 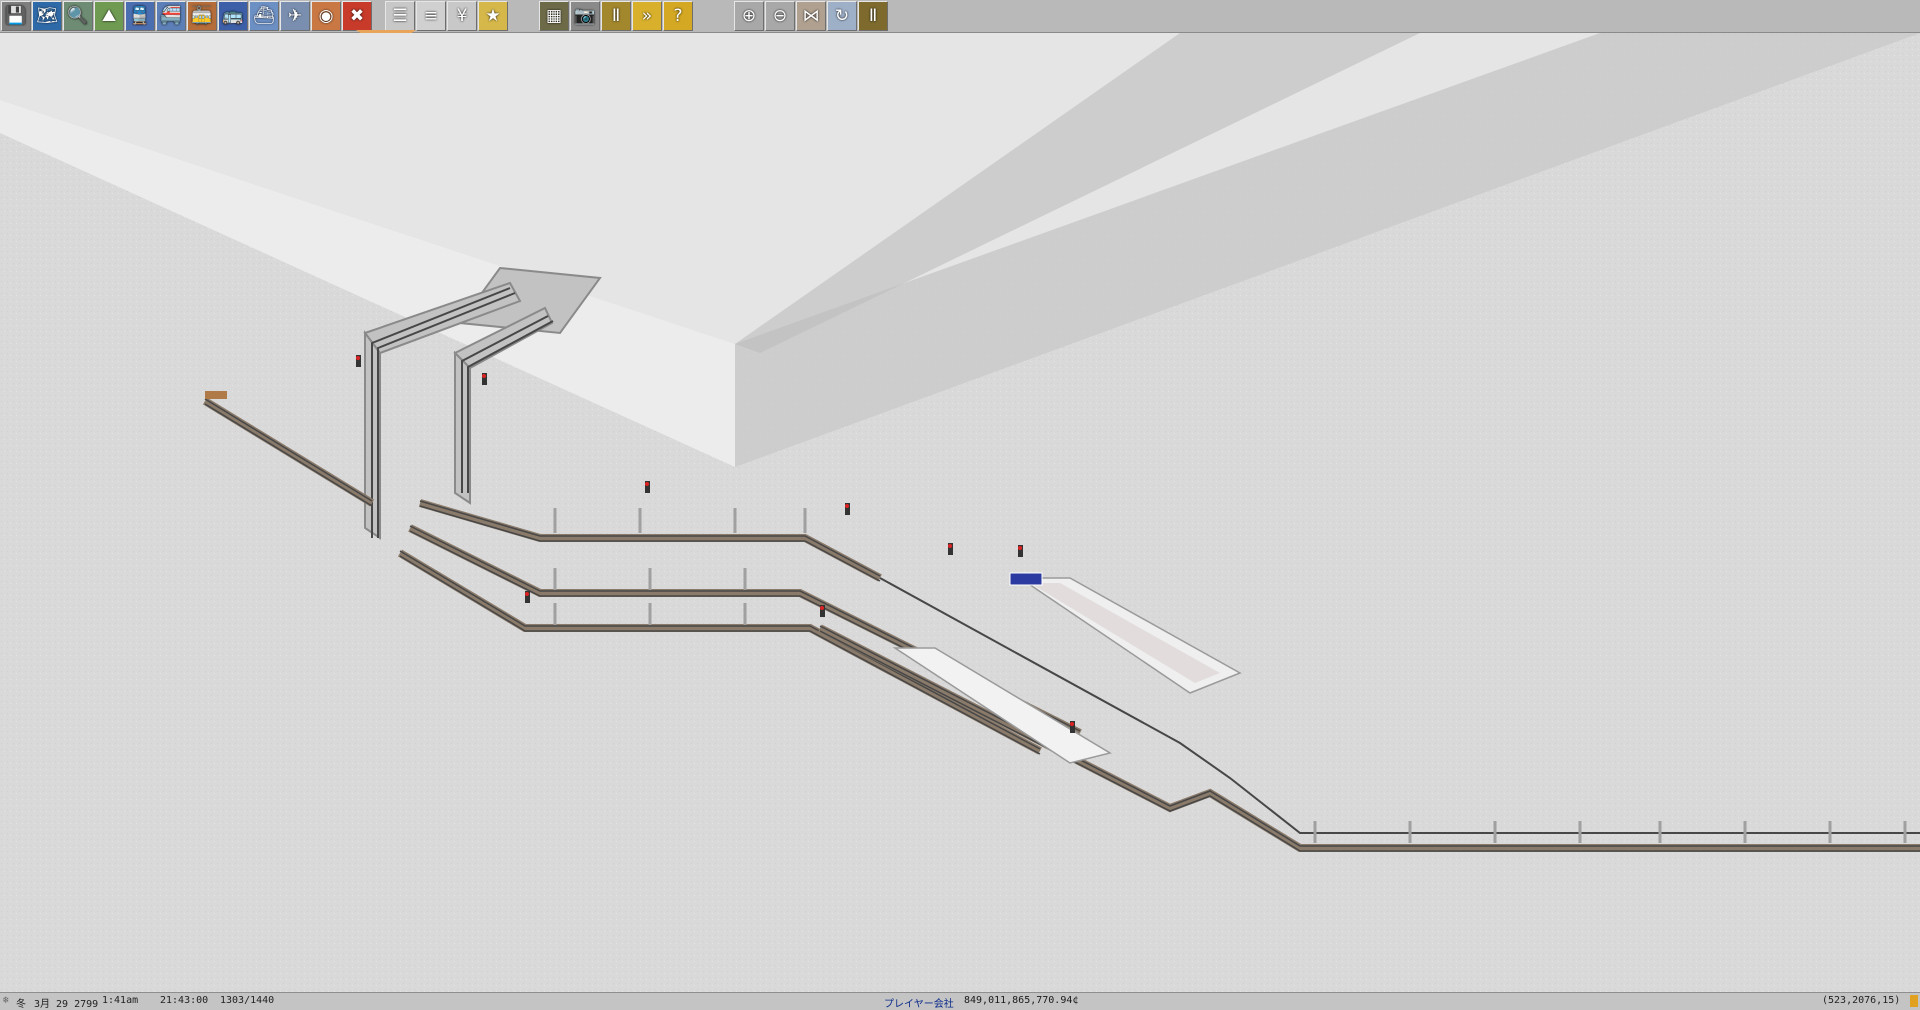 I want to click on toolbar-group-4: ⊕ ⊖ ⋈ ↻ Ⅱ, so click(x=810, y=16).